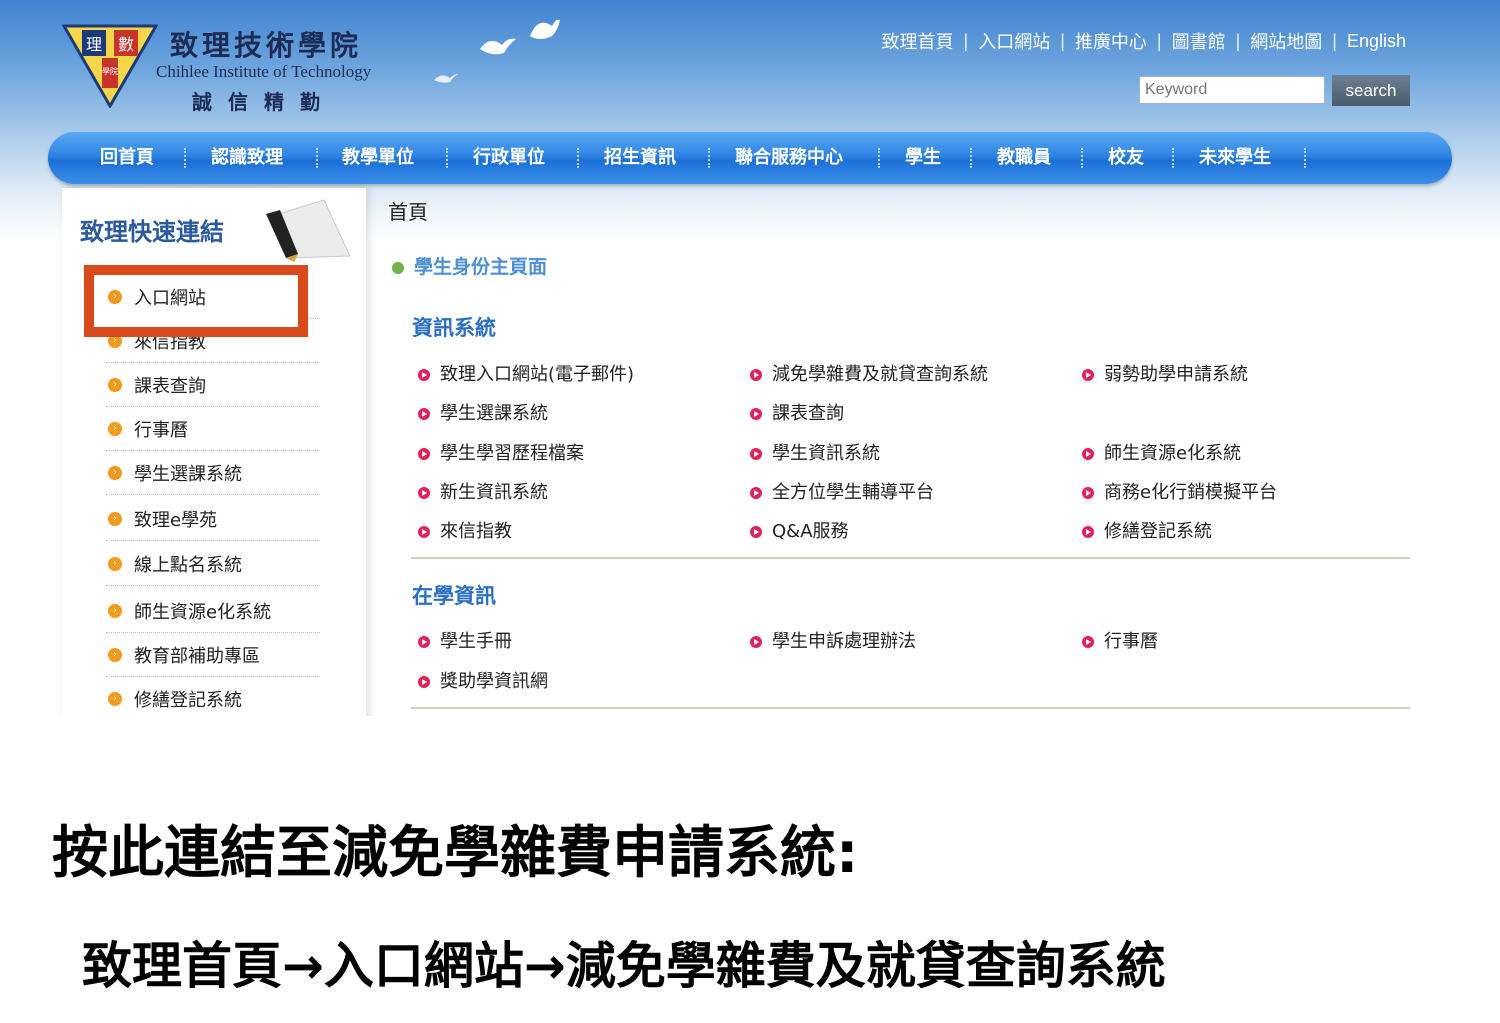  I want to click on nav-alumni: 校友, so click(1126, 158).